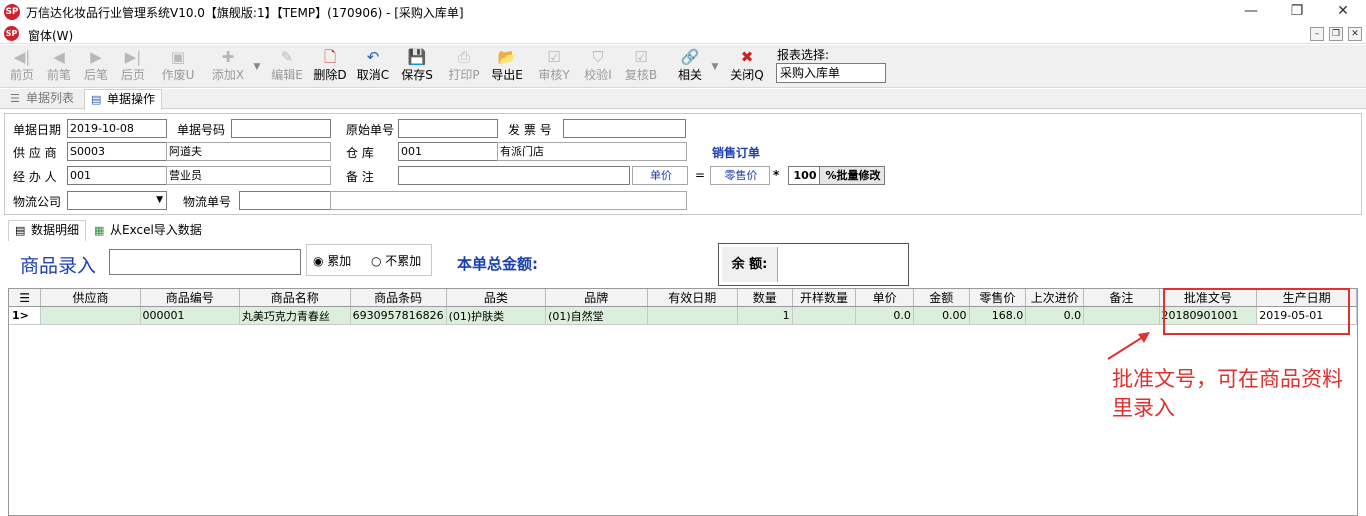 This screenshot has width=1366, height=516. I want to click on restore-icon: ❐, so click(1297, 12).